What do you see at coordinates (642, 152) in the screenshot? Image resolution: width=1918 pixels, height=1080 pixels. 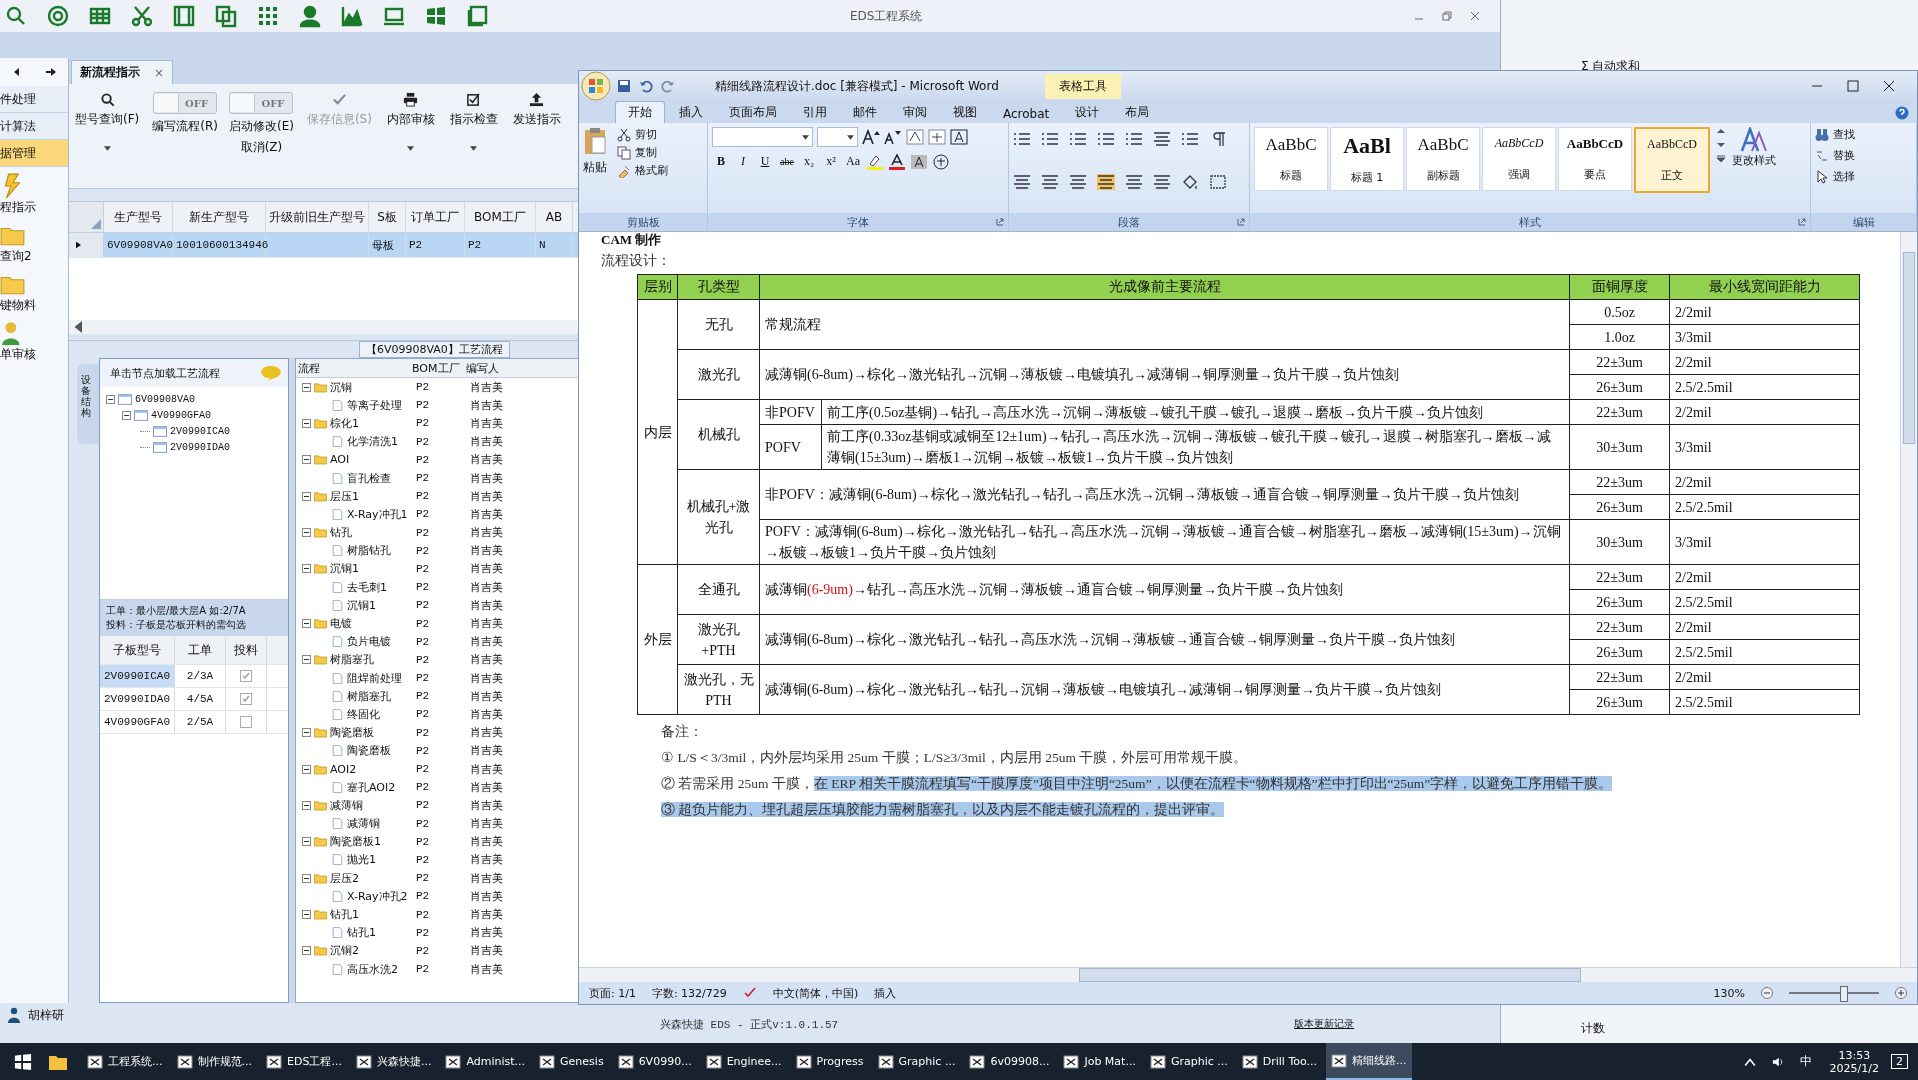 I see `ribbon-button: 复制` at bounding box center [642, 152].